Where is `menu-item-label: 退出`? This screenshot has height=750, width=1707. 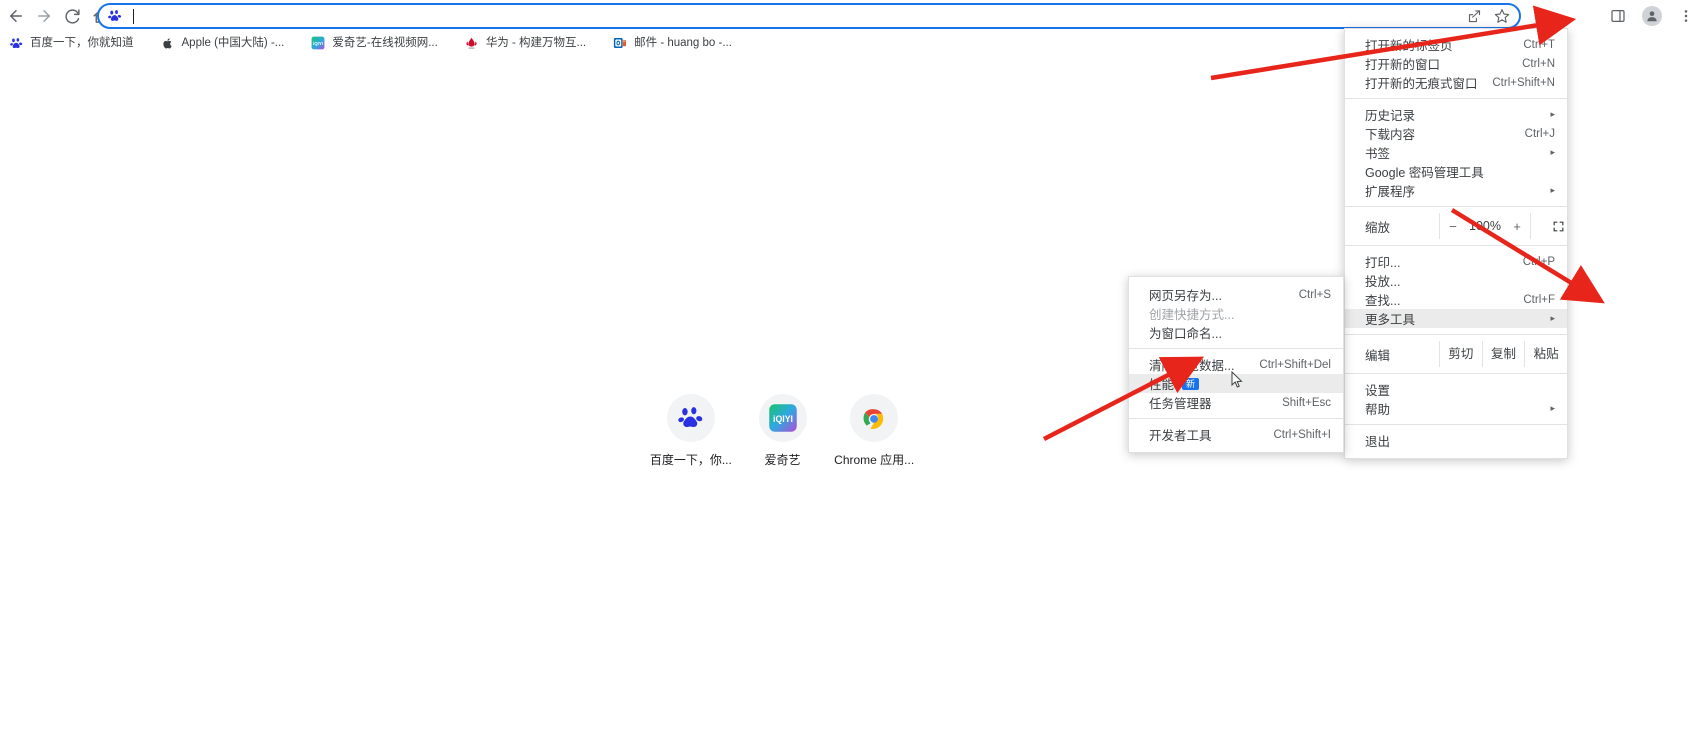 menu-item-label: 退出 is located at coordinates (1378, 442).